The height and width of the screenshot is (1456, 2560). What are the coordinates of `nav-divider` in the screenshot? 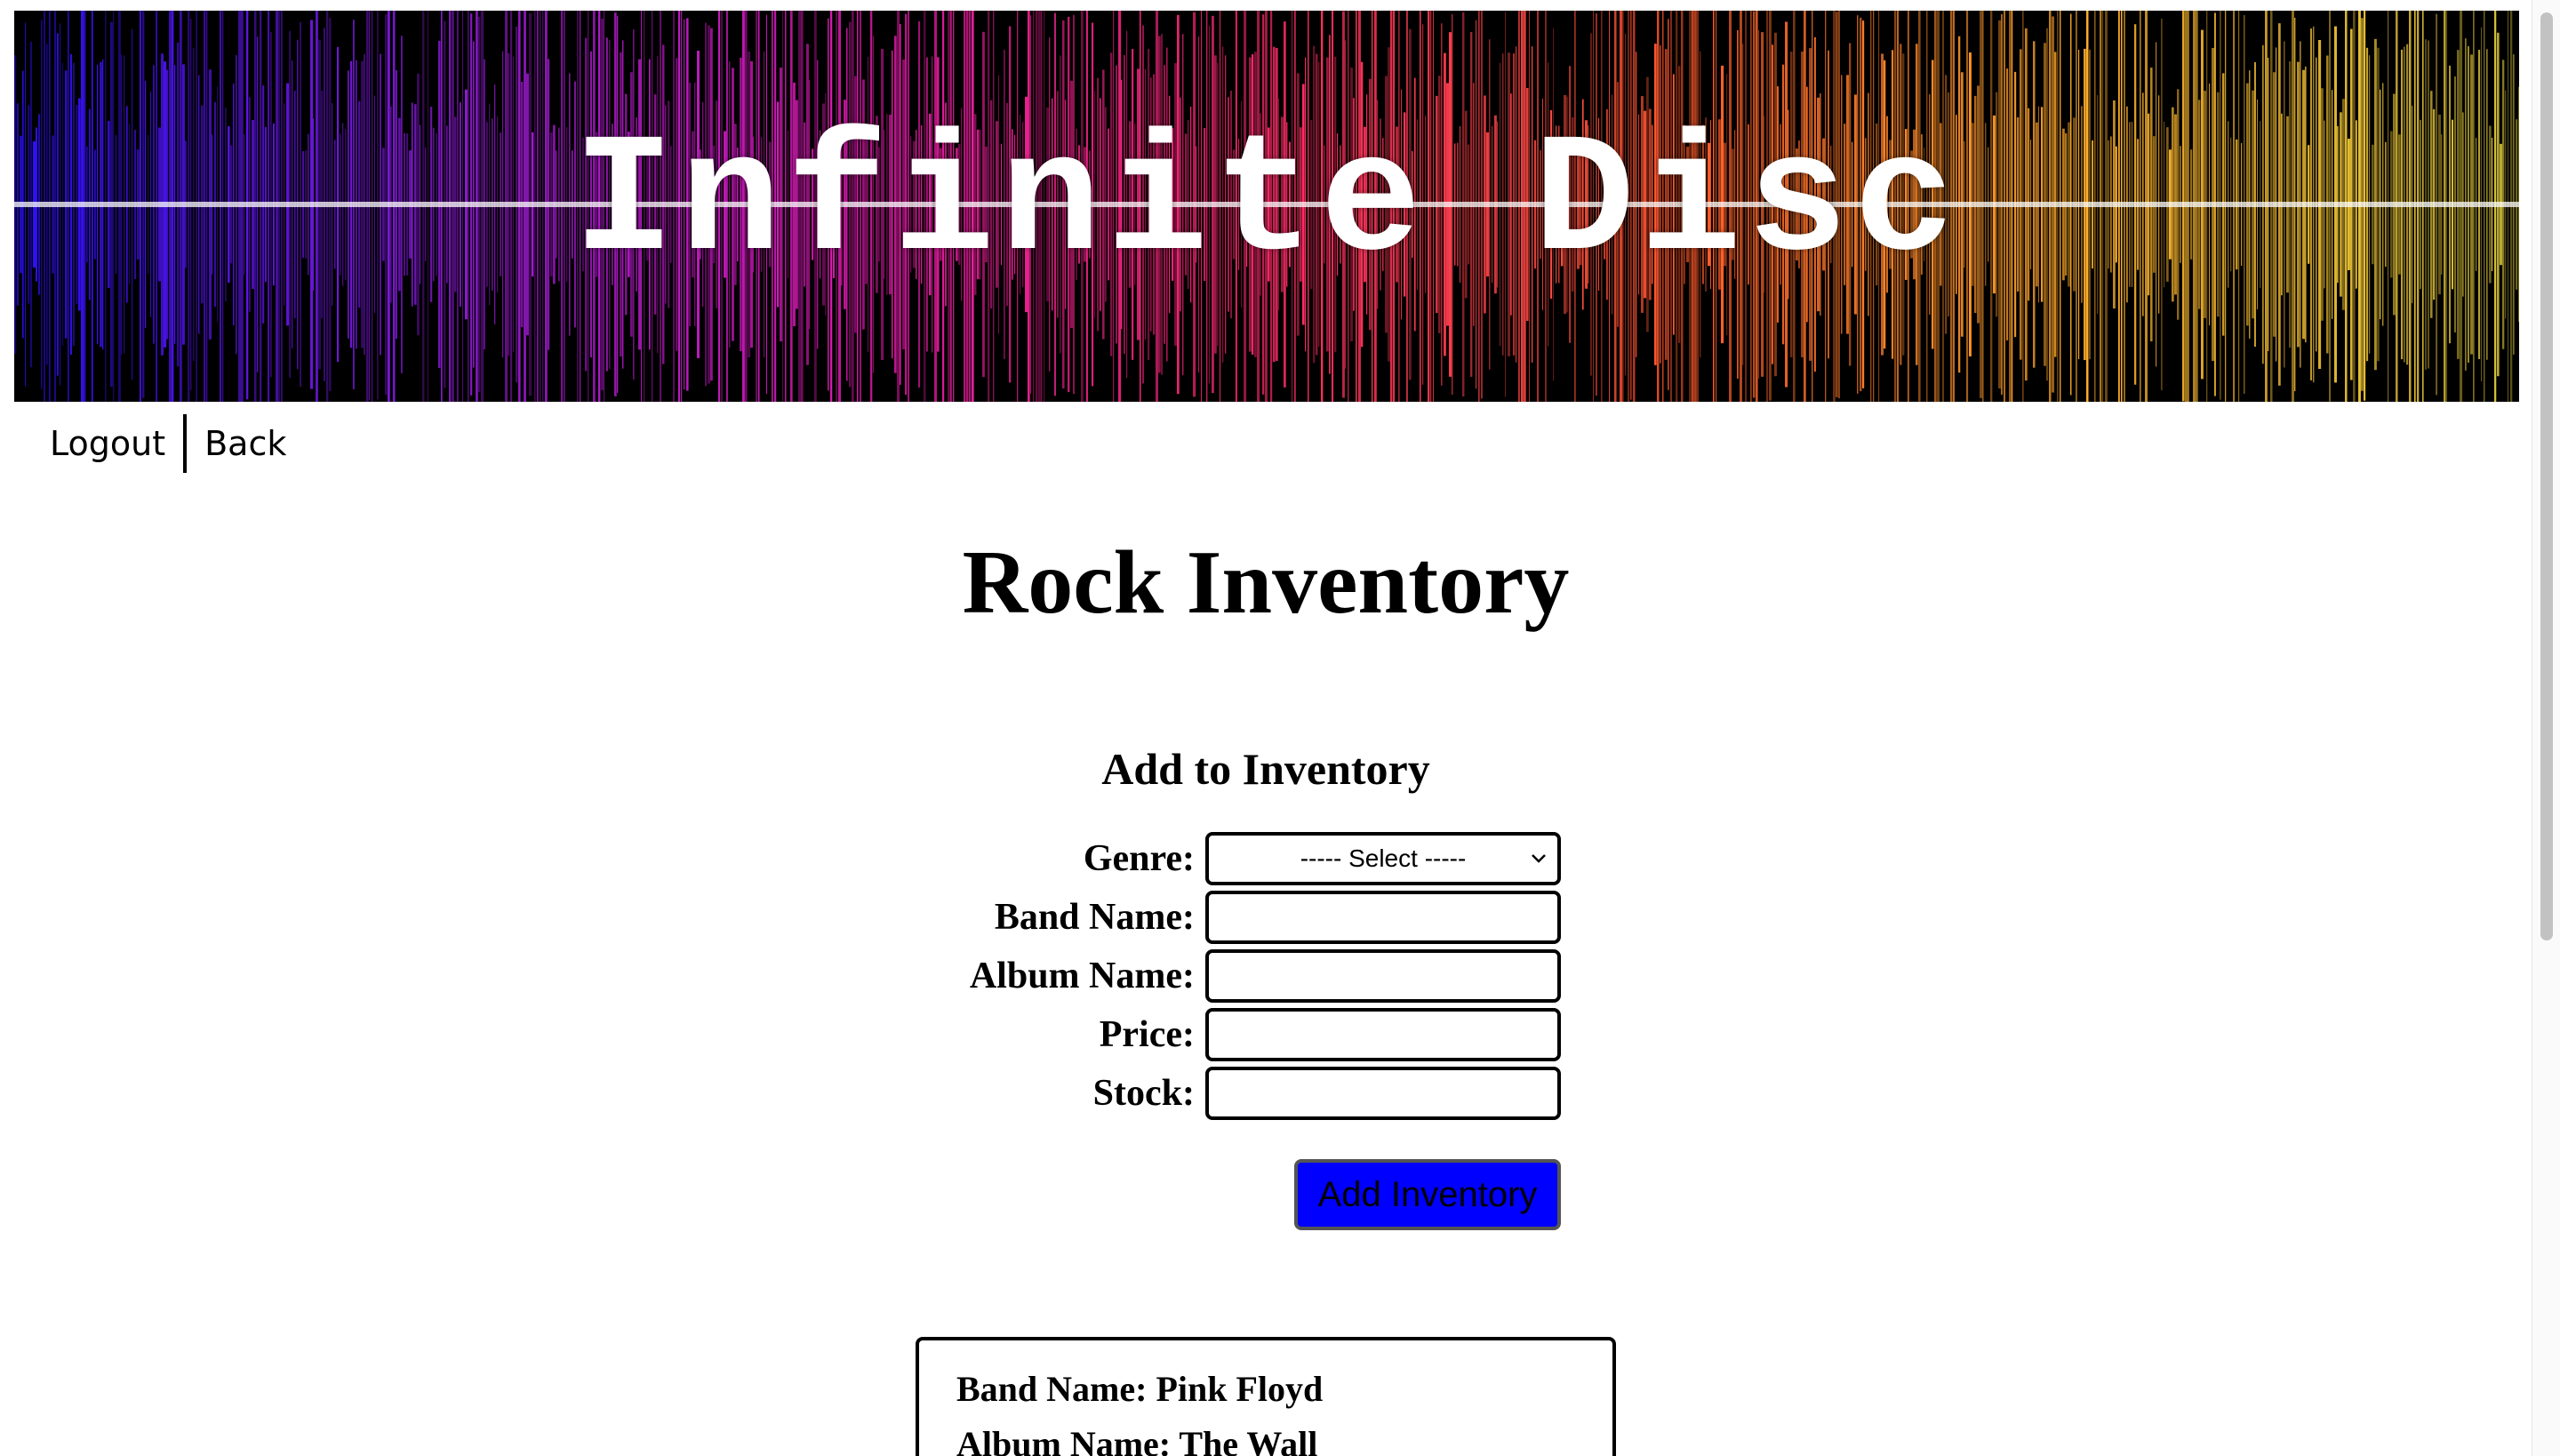 It's located at (185, 443).